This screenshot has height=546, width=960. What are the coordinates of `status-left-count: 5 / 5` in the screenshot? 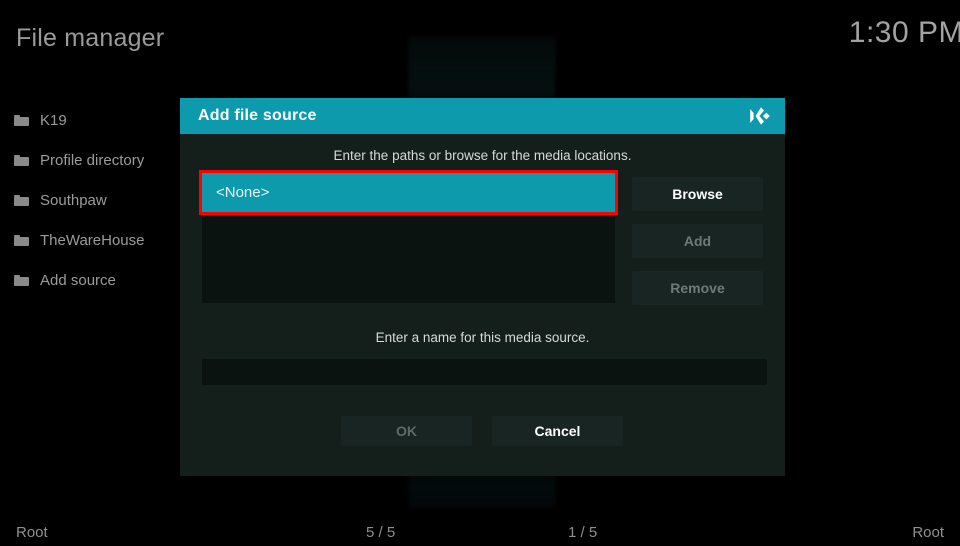 It's located at (381, 532).